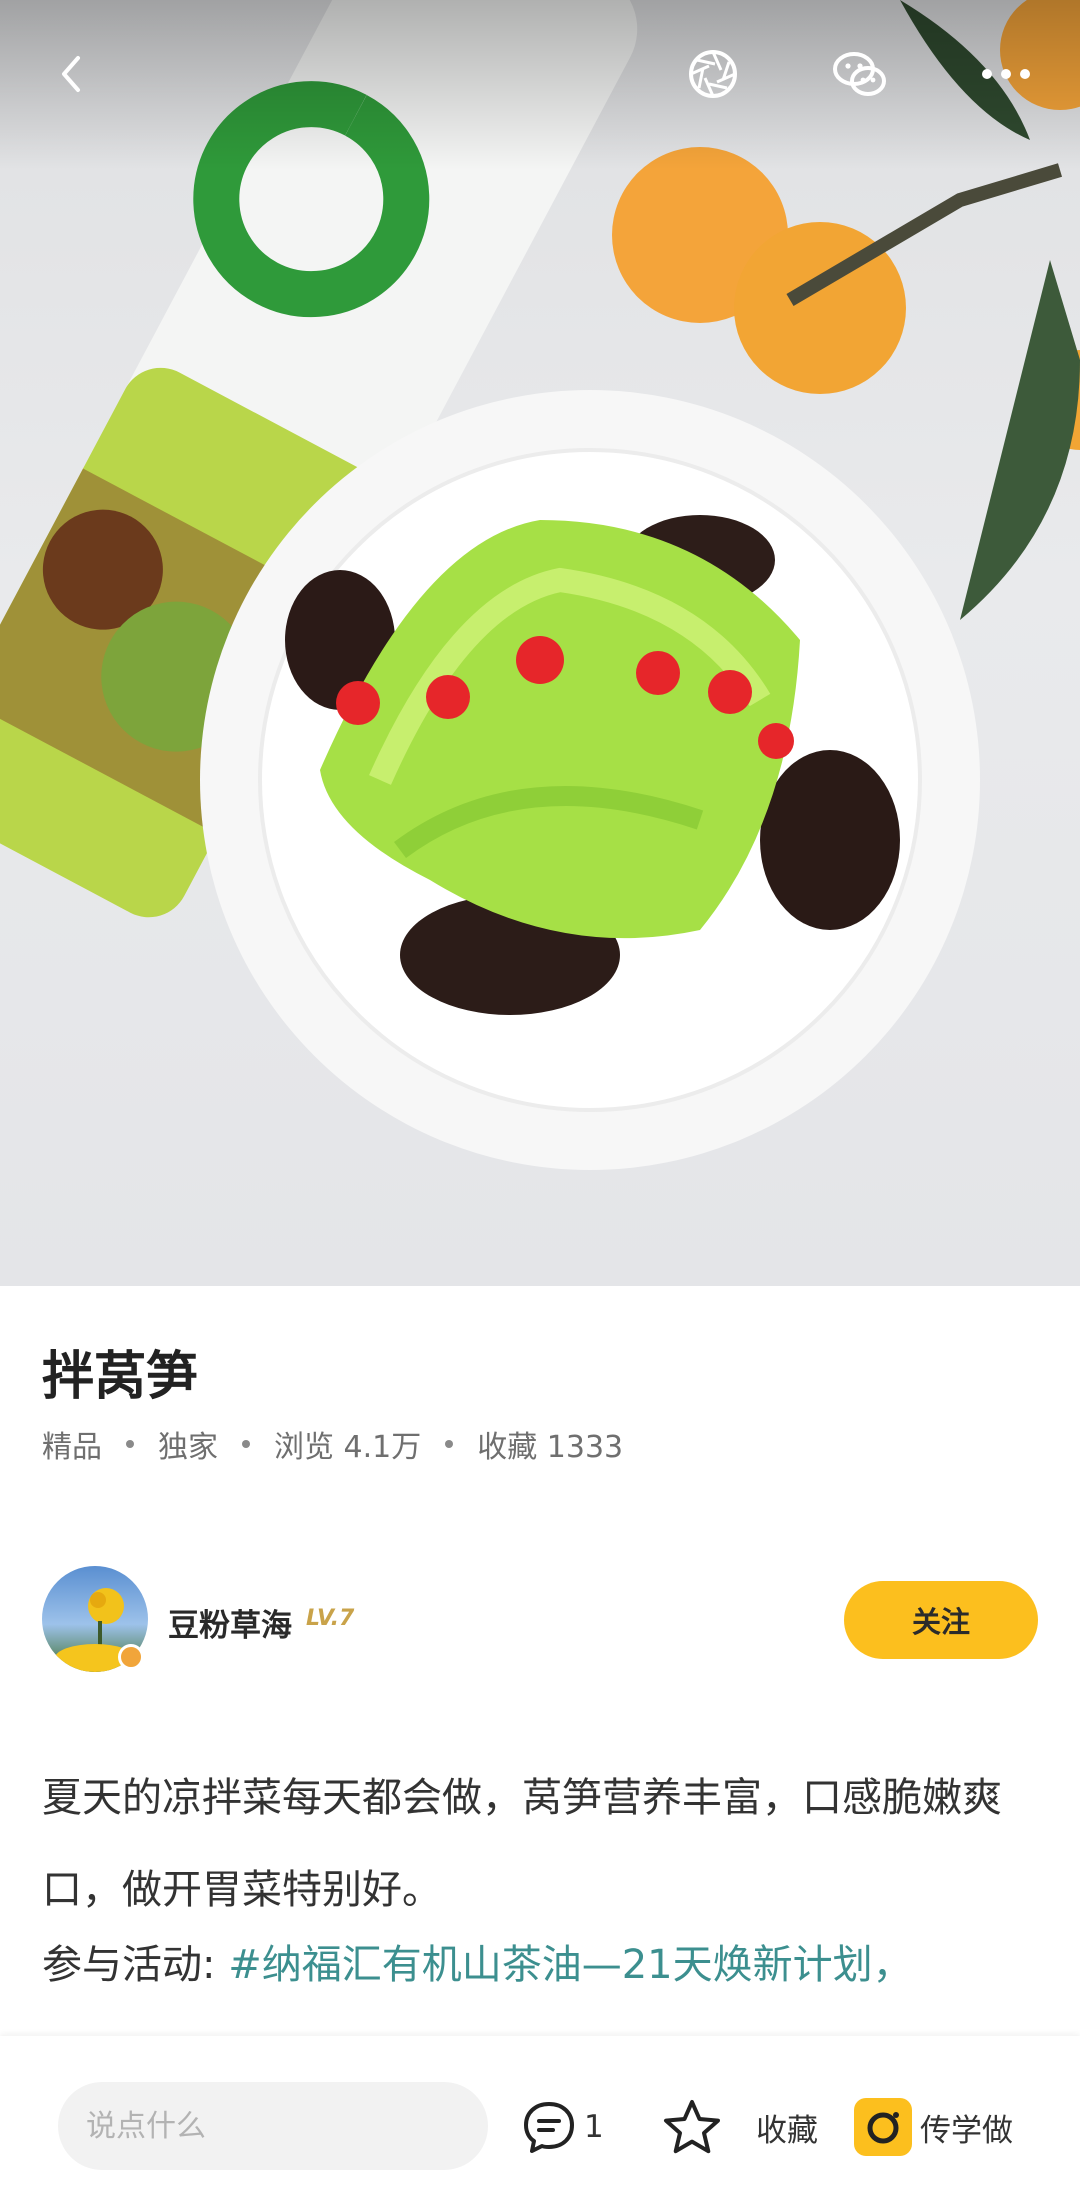  Describe the element at coordinates (549, 2127) in the screenshot. I see `comment-icon` at that location.